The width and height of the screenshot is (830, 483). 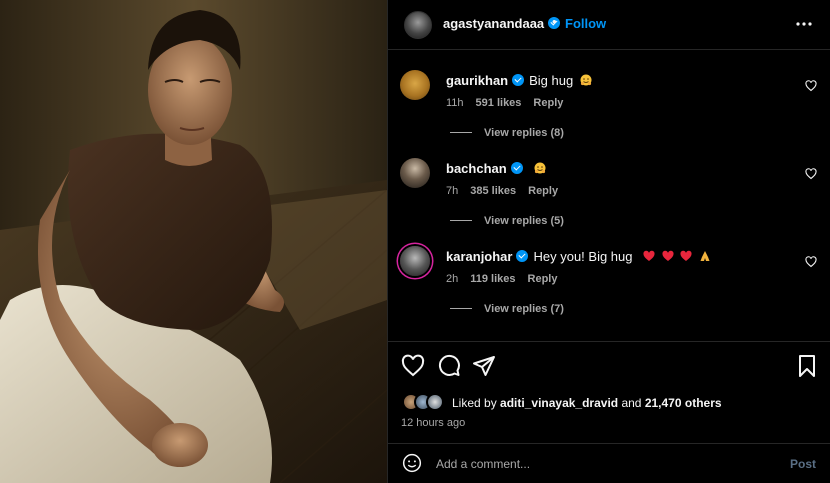 I want to click on view-replies-label: View replies (5), so click(x=524, y=221).